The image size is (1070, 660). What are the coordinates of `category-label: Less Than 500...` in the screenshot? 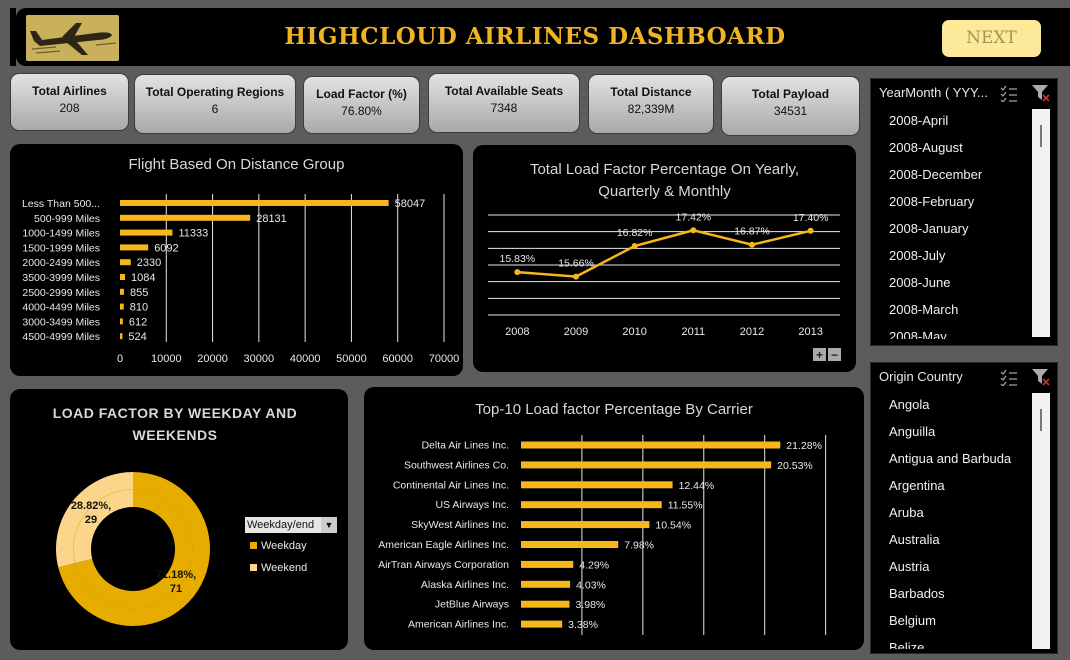 It's located at (61, 204).